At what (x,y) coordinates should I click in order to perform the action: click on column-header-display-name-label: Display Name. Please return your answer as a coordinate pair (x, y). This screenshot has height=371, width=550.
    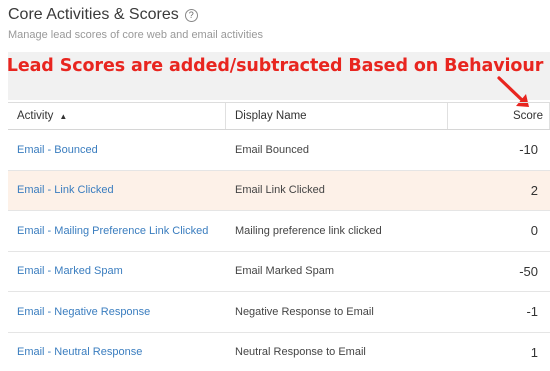
    Looking at the image, I should click on (271, 116).